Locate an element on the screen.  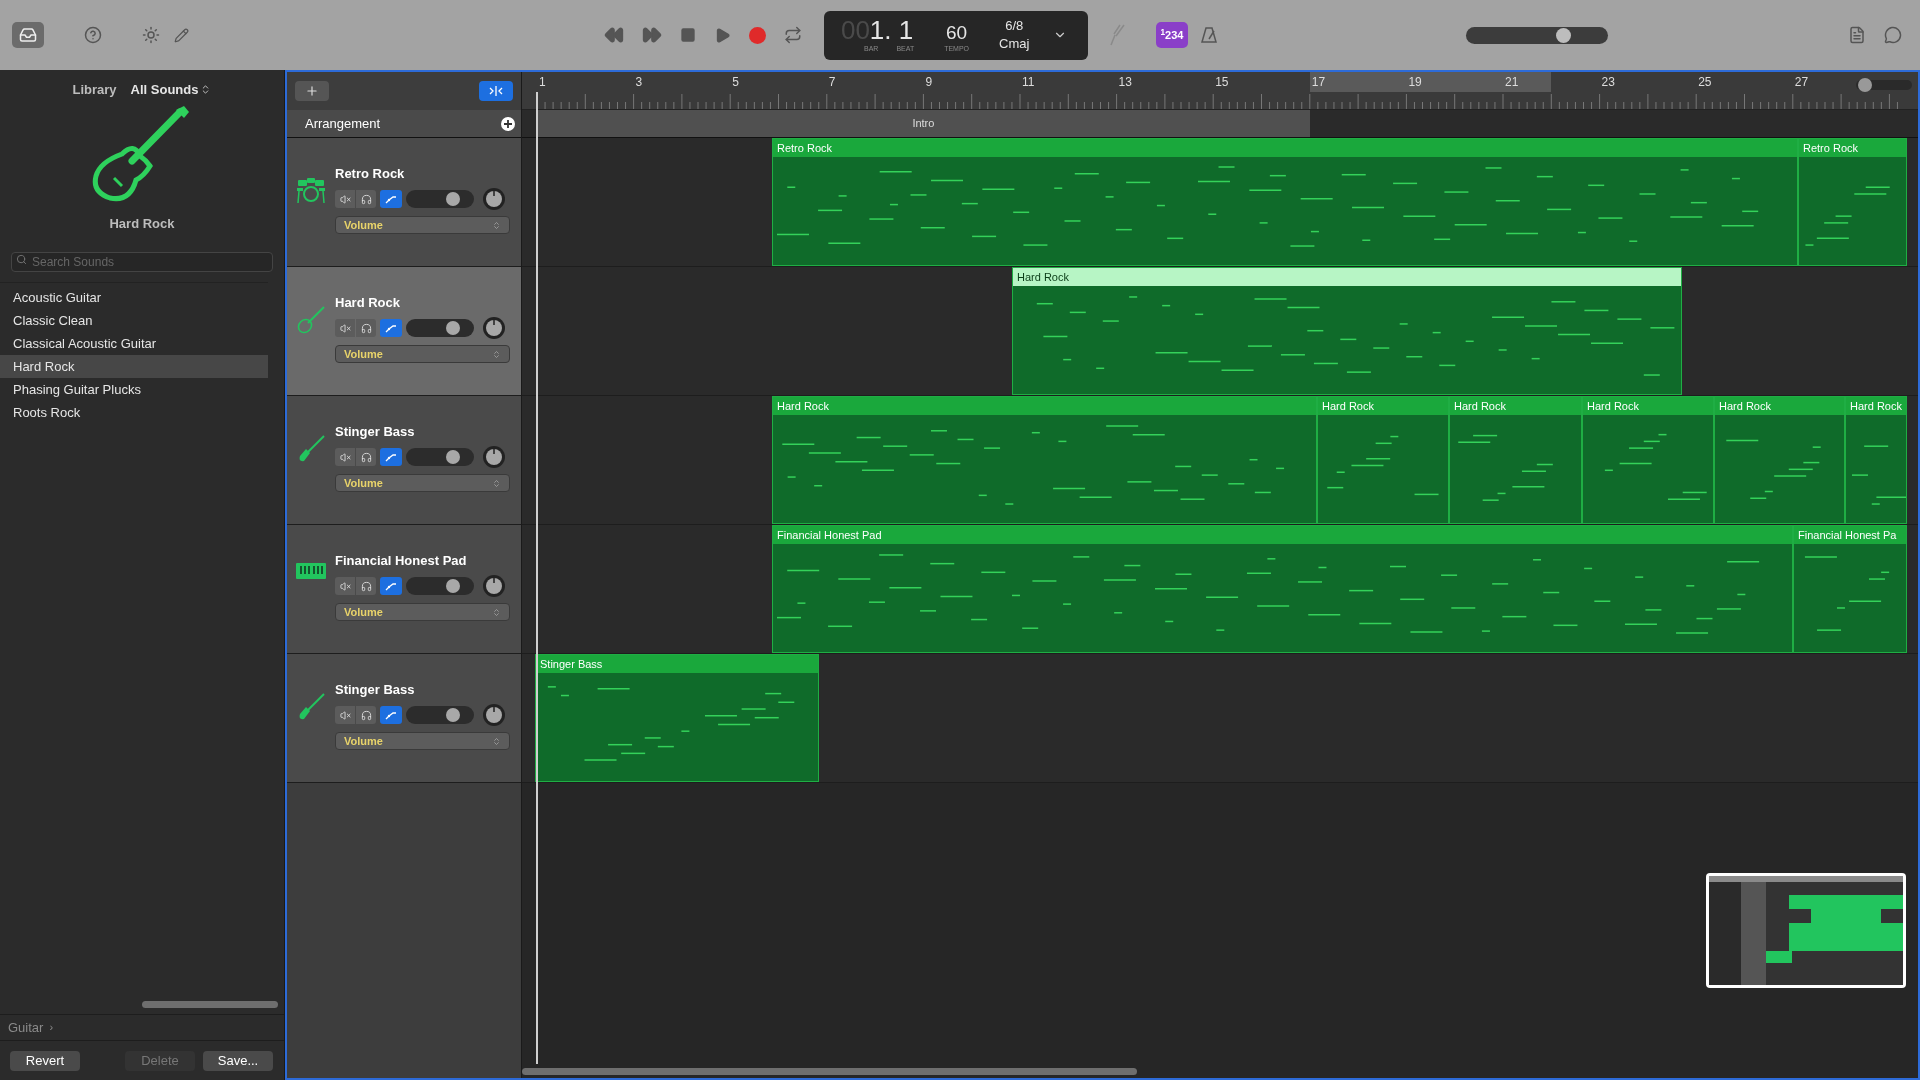
midi-region: Financial Honest Pad is located at coordinates (1282, 589).